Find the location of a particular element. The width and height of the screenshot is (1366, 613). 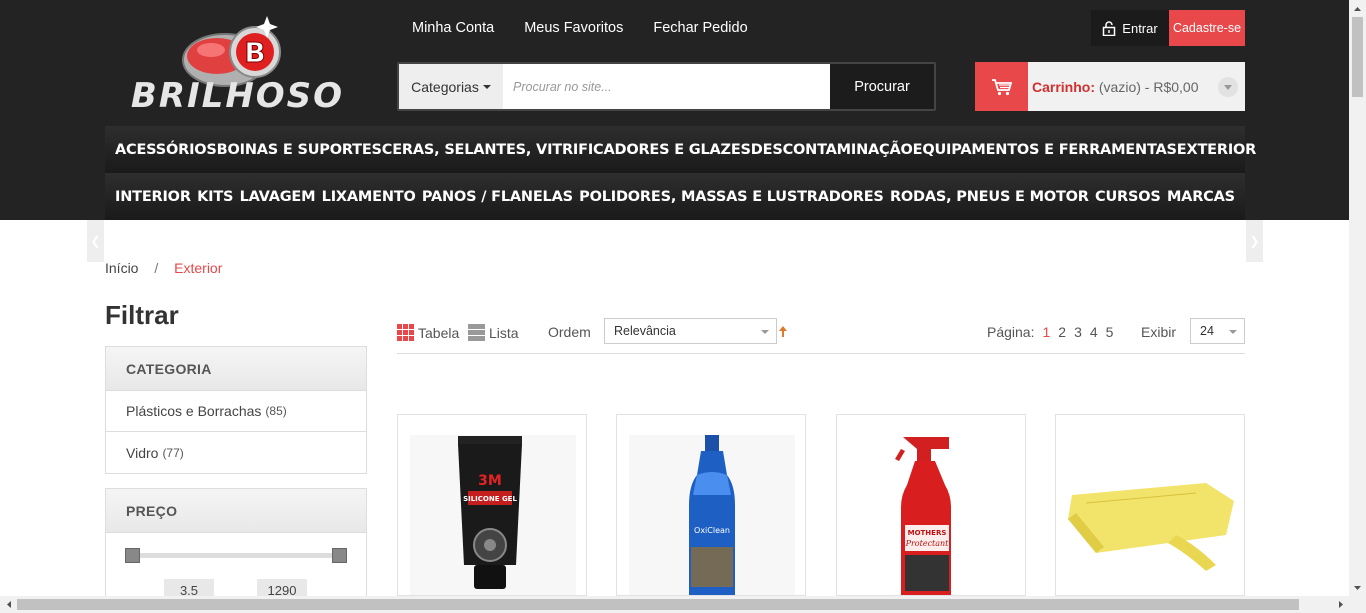

logo-wordmark: BRILHOSO is located at coordinates (237, 96).